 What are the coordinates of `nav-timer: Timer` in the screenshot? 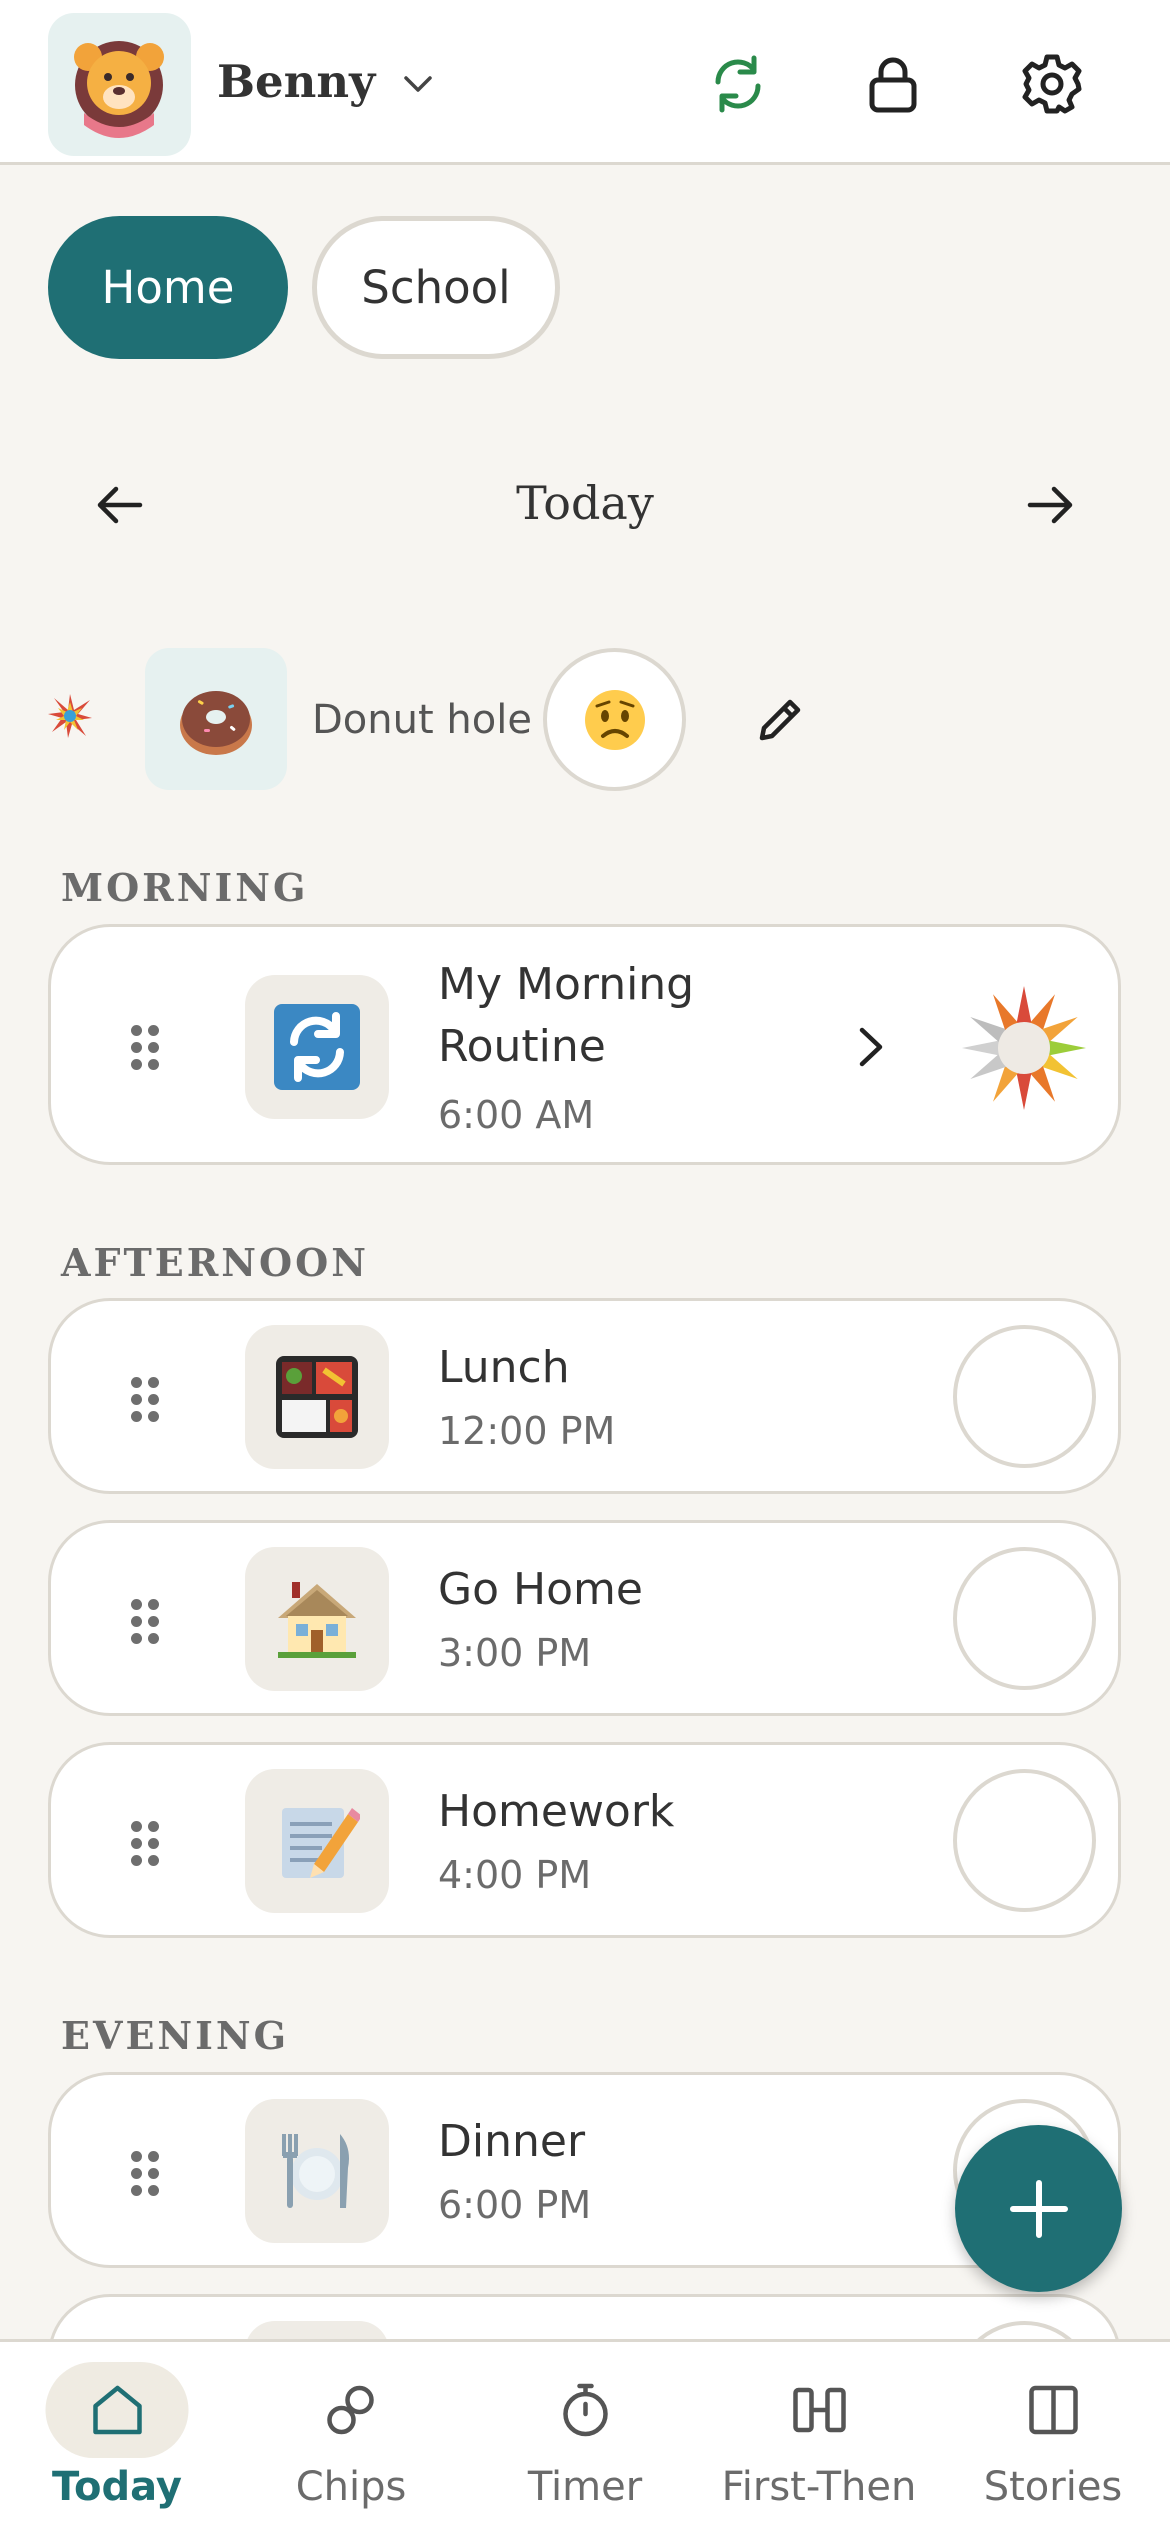 It's located at (585, 2437).